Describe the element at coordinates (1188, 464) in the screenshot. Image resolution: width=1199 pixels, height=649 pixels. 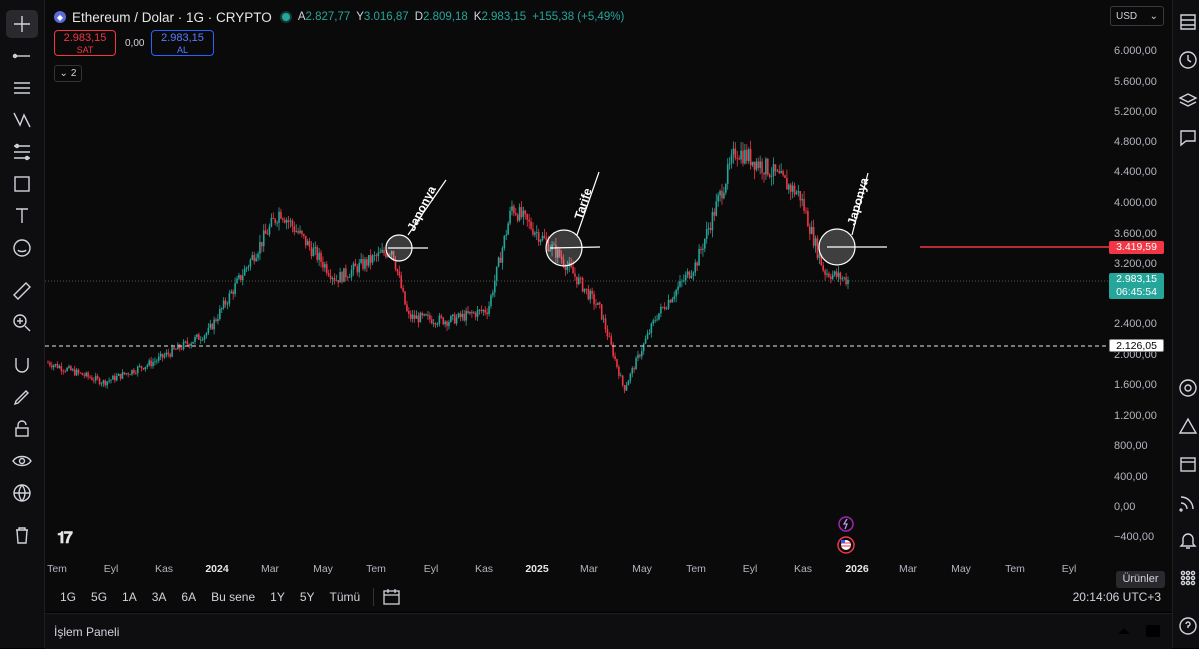
I see `calendar-icon` at that location.